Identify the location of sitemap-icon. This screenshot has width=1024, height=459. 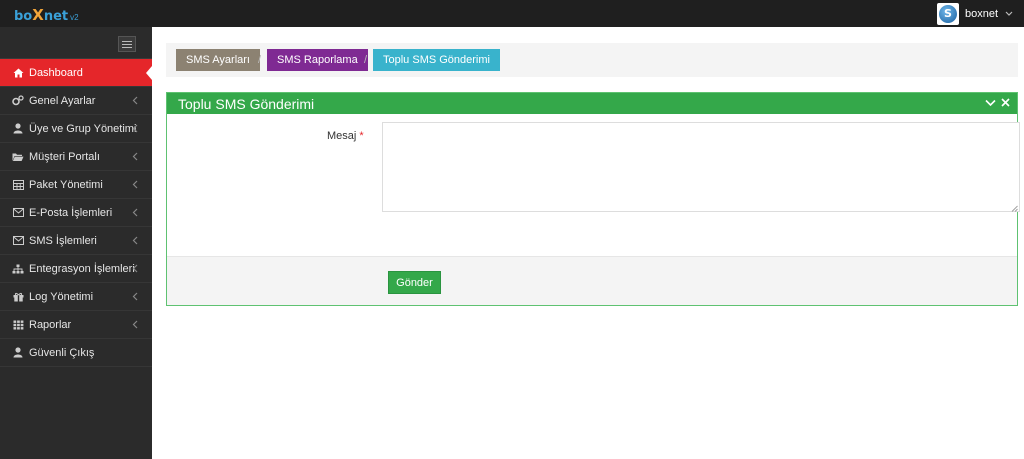
(18, 269).